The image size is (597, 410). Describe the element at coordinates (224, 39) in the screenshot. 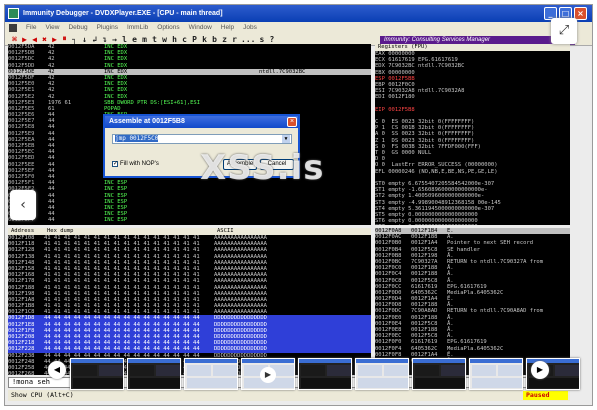

I see `toolbar-button-21: z` at that location.